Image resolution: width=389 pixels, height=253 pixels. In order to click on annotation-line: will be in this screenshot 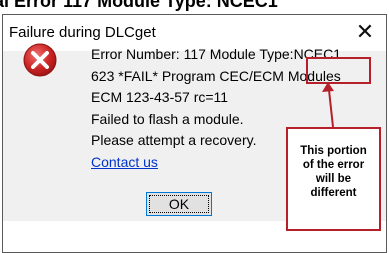, I will do `click(333, 179)`.